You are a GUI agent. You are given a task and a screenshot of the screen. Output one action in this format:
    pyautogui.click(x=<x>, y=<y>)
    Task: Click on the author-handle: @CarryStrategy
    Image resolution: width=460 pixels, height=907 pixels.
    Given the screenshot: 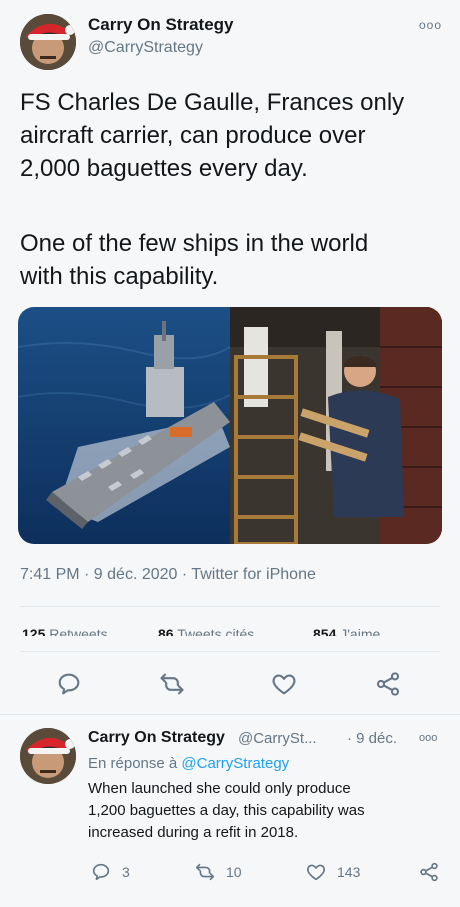 What is the action you would take?
    pyautogui.click(x=145, y=48)
    